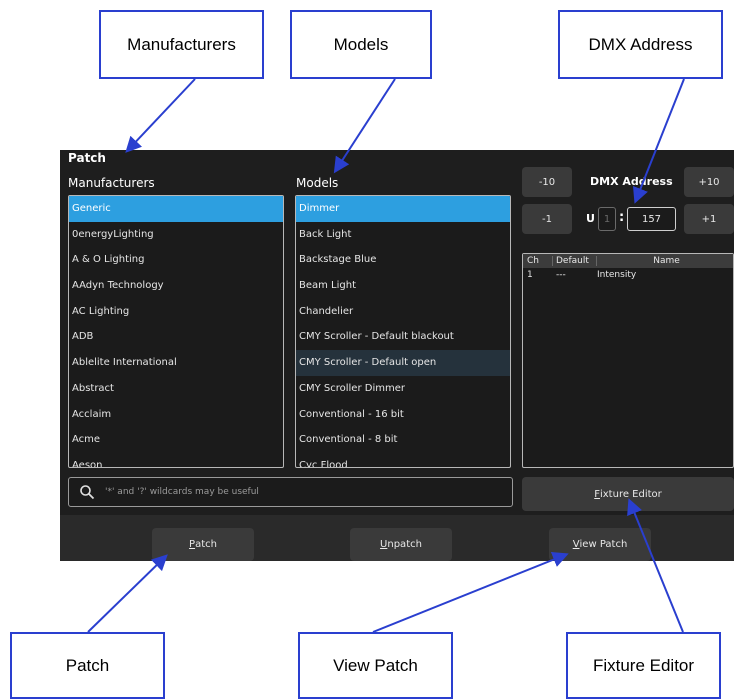 The height and width of the screenshot is (699, 734). I want to click on table-cell: Intensity, so click(617, 274).